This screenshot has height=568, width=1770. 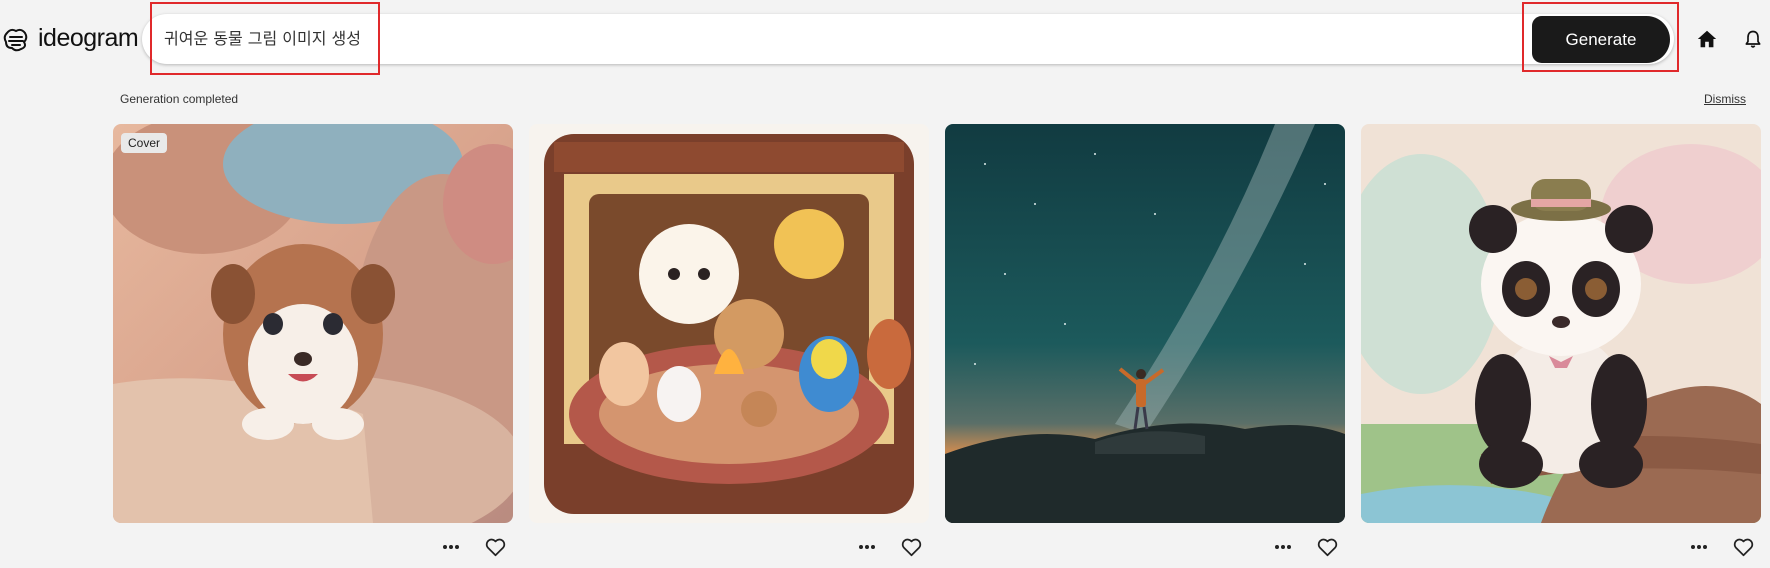 I want to click on bell-icon, so click(x=1753, y=39).